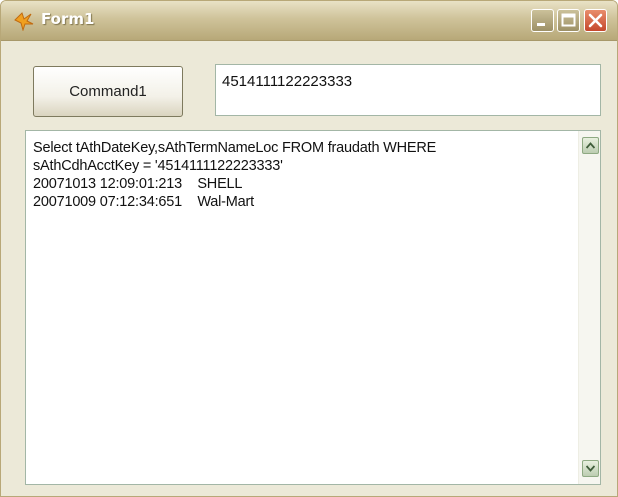  I want to click on output-line: 20071013 12:09:01:213 SHELL, so click(138, 184).